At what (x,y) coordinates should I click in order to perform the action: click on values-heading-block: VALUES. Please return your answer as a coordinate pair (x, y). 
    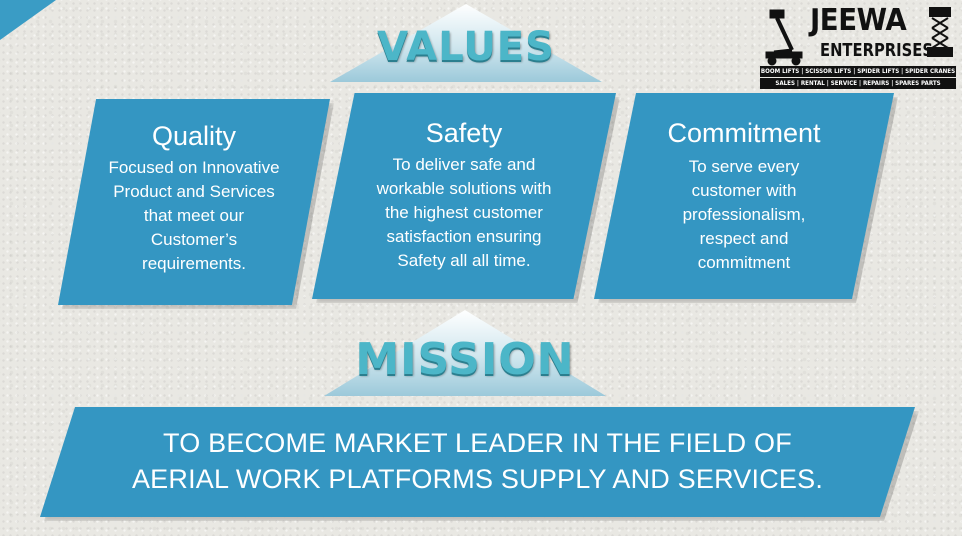
    Looking at the image, I should click on (466, 43).